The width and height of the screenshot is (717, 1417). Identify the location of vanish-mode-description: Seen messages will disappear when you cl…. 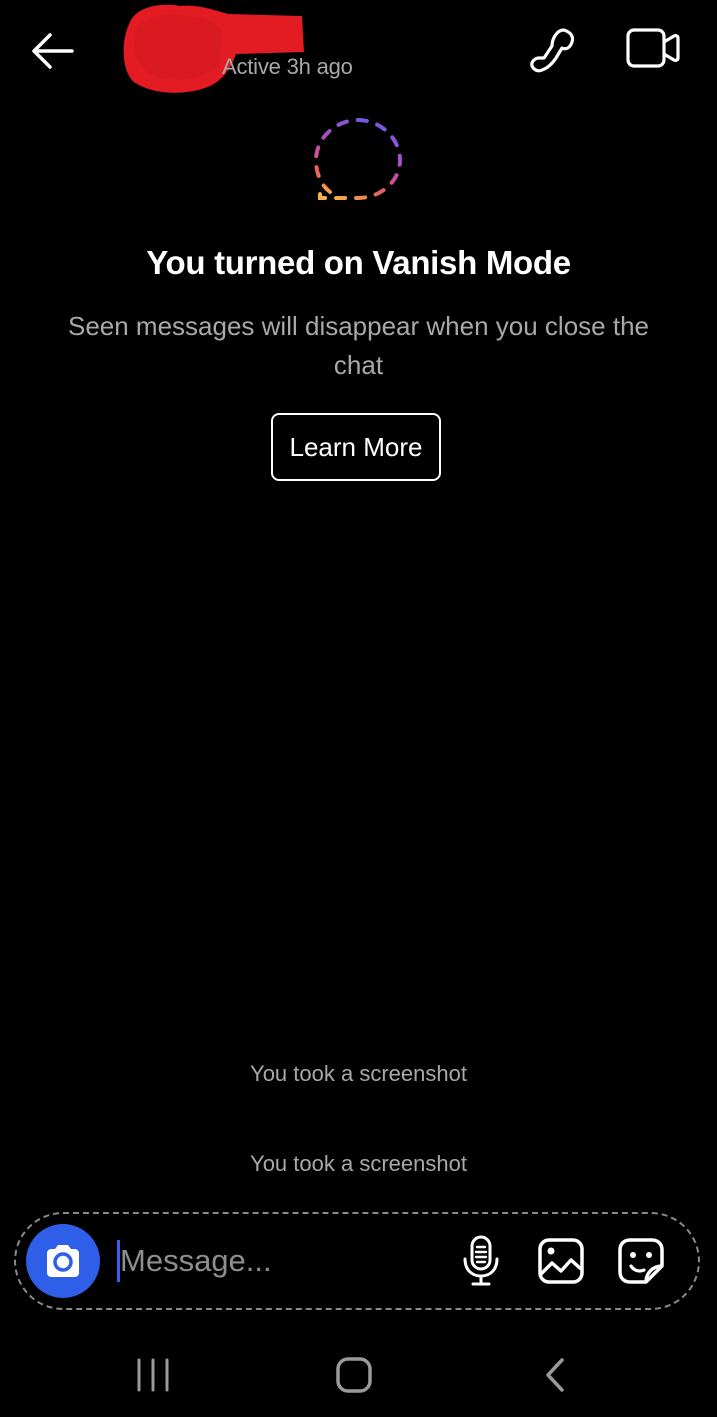
(358, 345).